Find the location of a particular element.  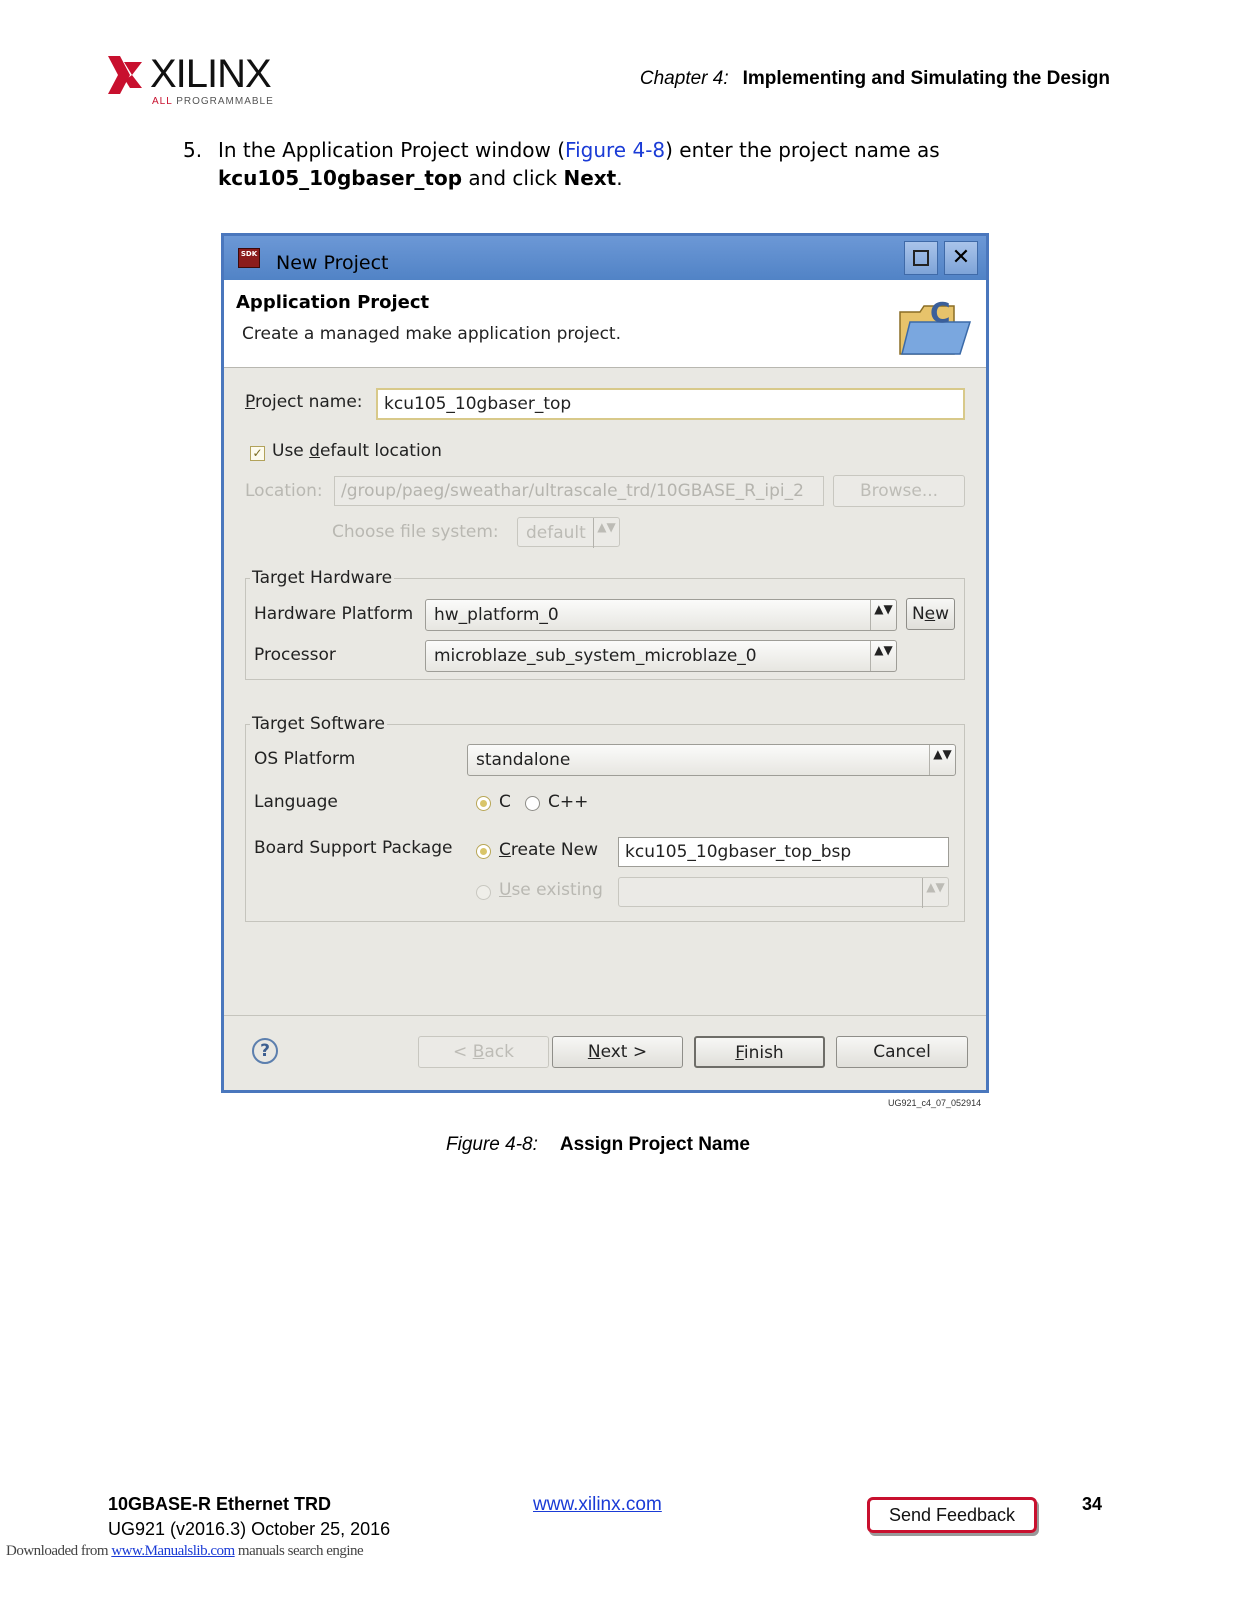

file-system-select: default ▲▼ is located at coordinates (568, 532).